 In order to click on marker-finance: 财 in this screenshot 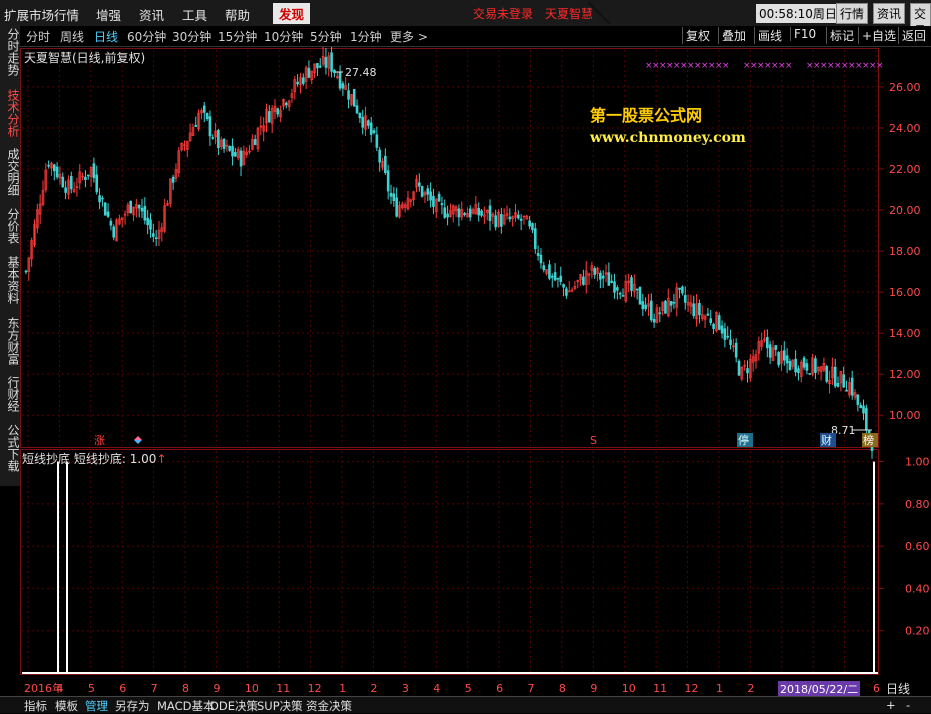, I will do `click(826, 440)`.